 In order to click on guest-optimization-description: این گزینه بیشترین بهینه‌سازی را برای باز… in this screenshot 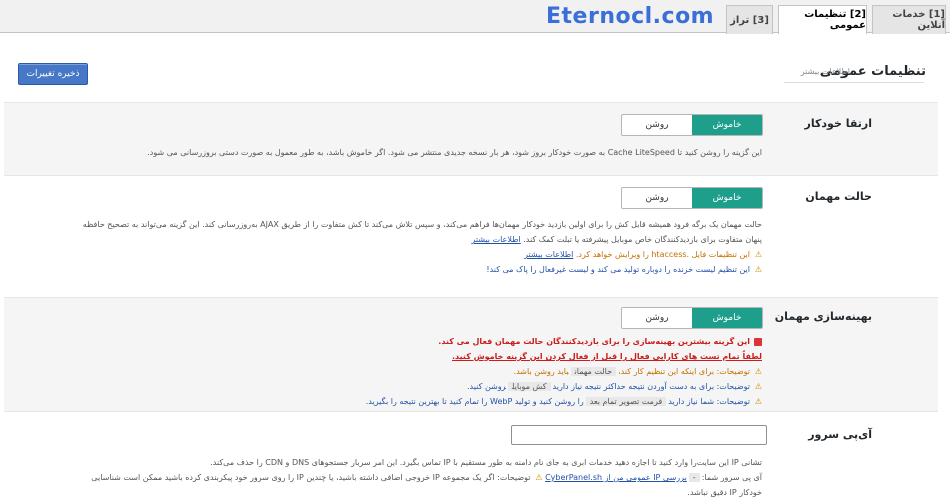, I will do `click(563, 371)`.